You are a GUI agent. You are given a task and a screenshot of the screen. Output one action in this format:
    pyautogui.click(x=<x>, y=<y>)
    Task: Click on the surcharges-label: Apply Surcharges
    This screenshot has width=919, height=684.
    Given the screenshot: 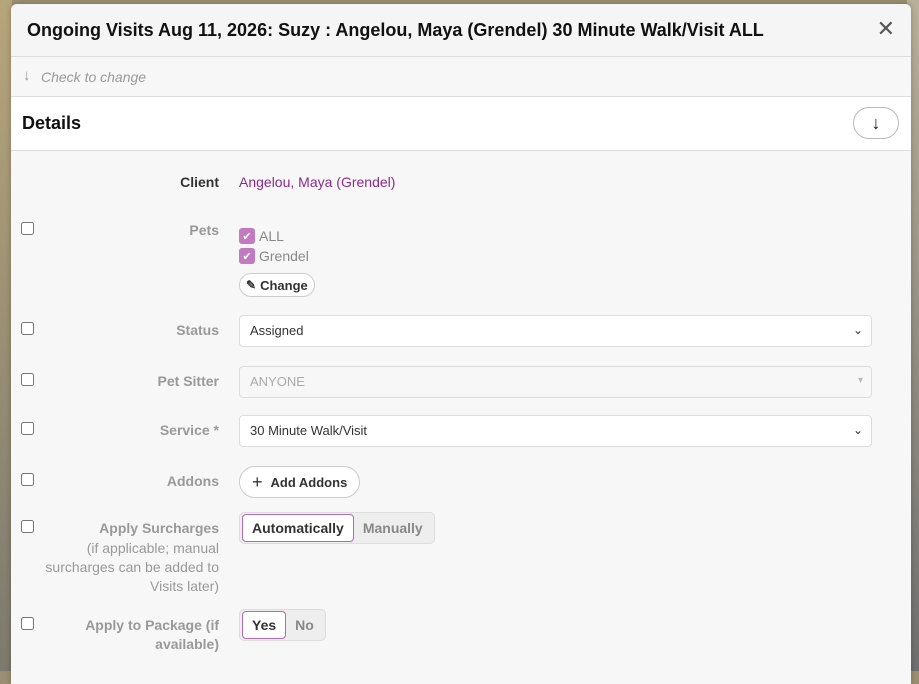 What is the action you would take?
    pyautogui.click(x=159, y=528)
    